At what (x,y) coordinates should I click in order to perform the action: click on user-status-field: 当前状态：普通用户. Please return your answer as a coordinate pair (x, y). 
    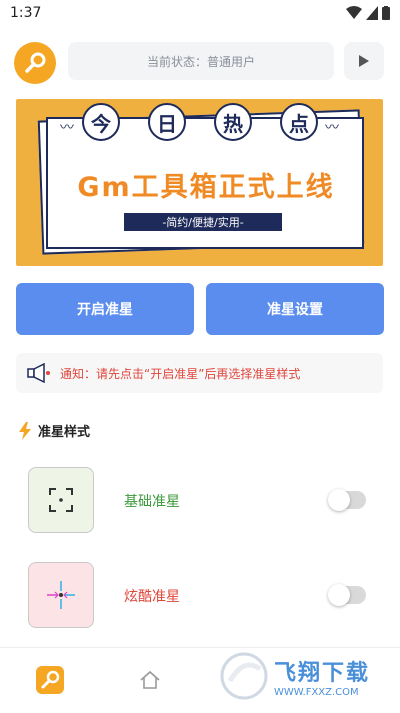
    Looking at the image, I should click on (201, 61).